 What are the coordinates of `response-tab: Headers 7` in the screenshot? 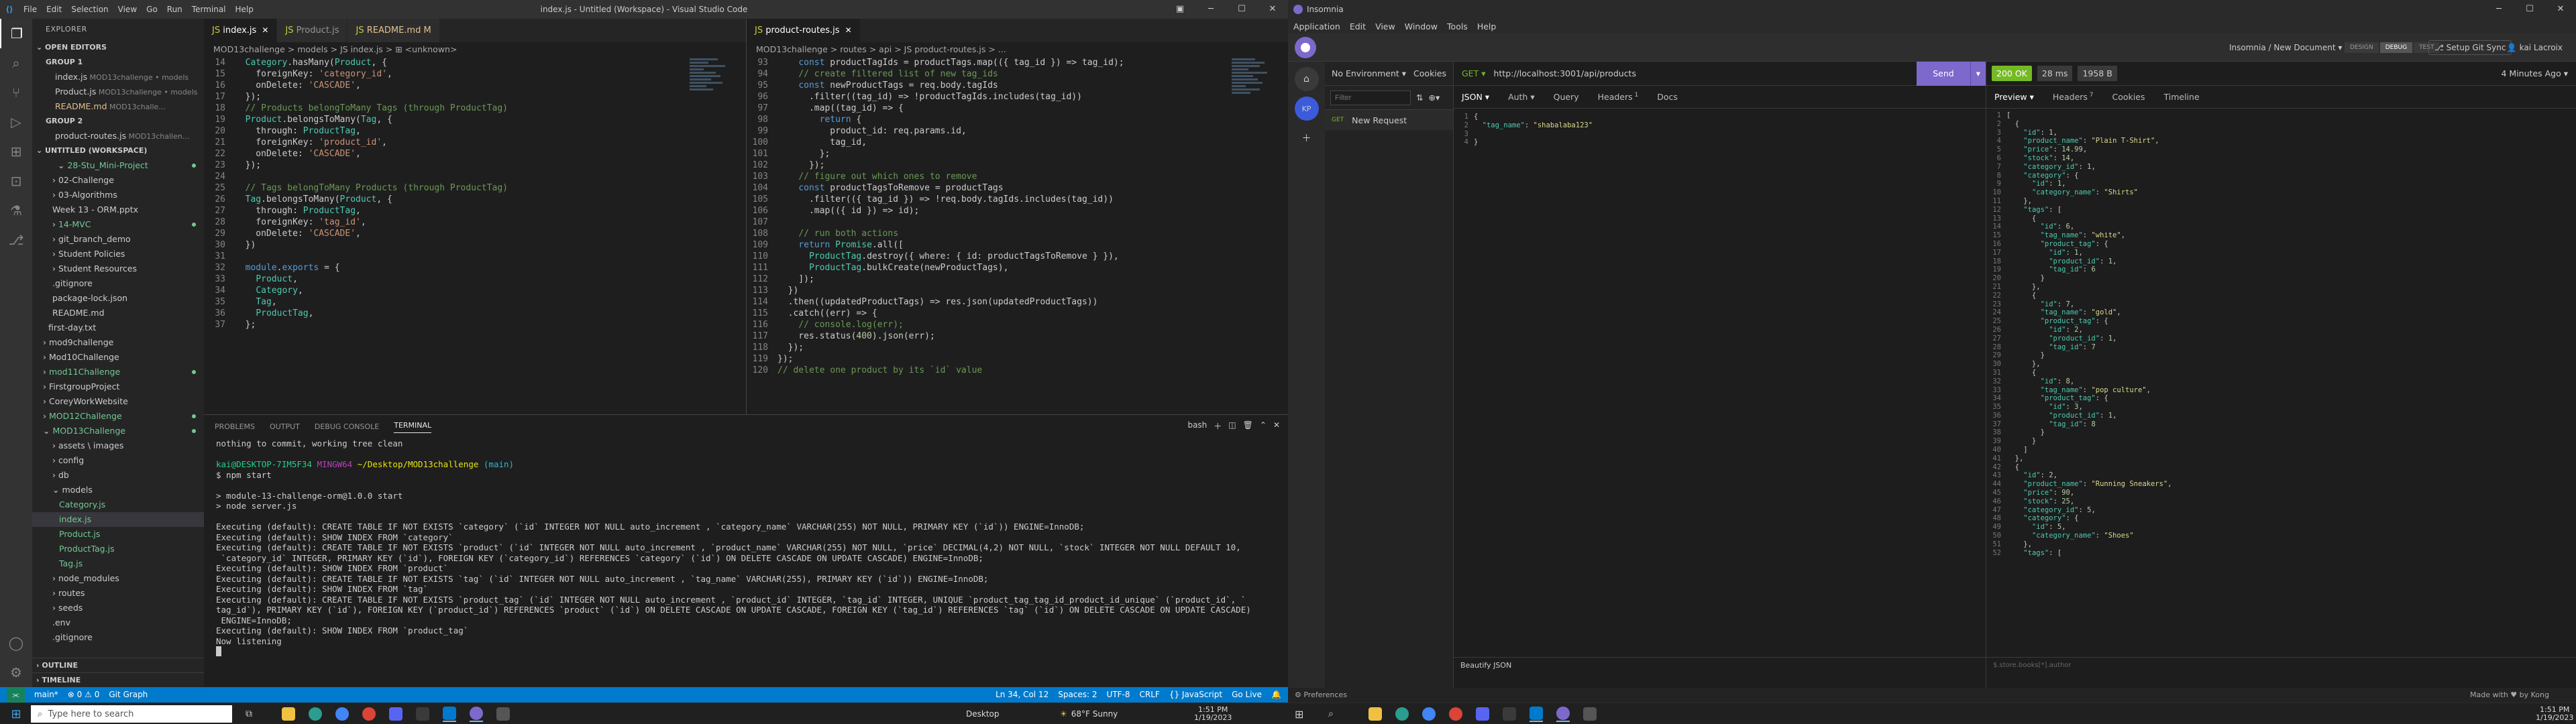 It's located at (2073, 97).